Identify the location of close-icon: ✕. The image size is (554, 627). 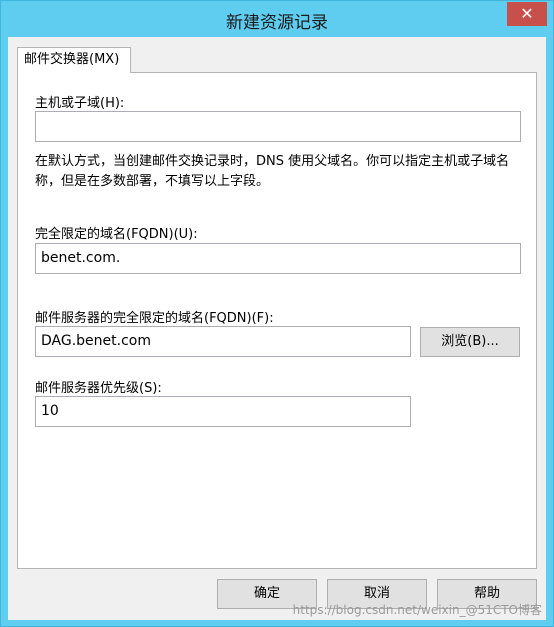
(527, 13).